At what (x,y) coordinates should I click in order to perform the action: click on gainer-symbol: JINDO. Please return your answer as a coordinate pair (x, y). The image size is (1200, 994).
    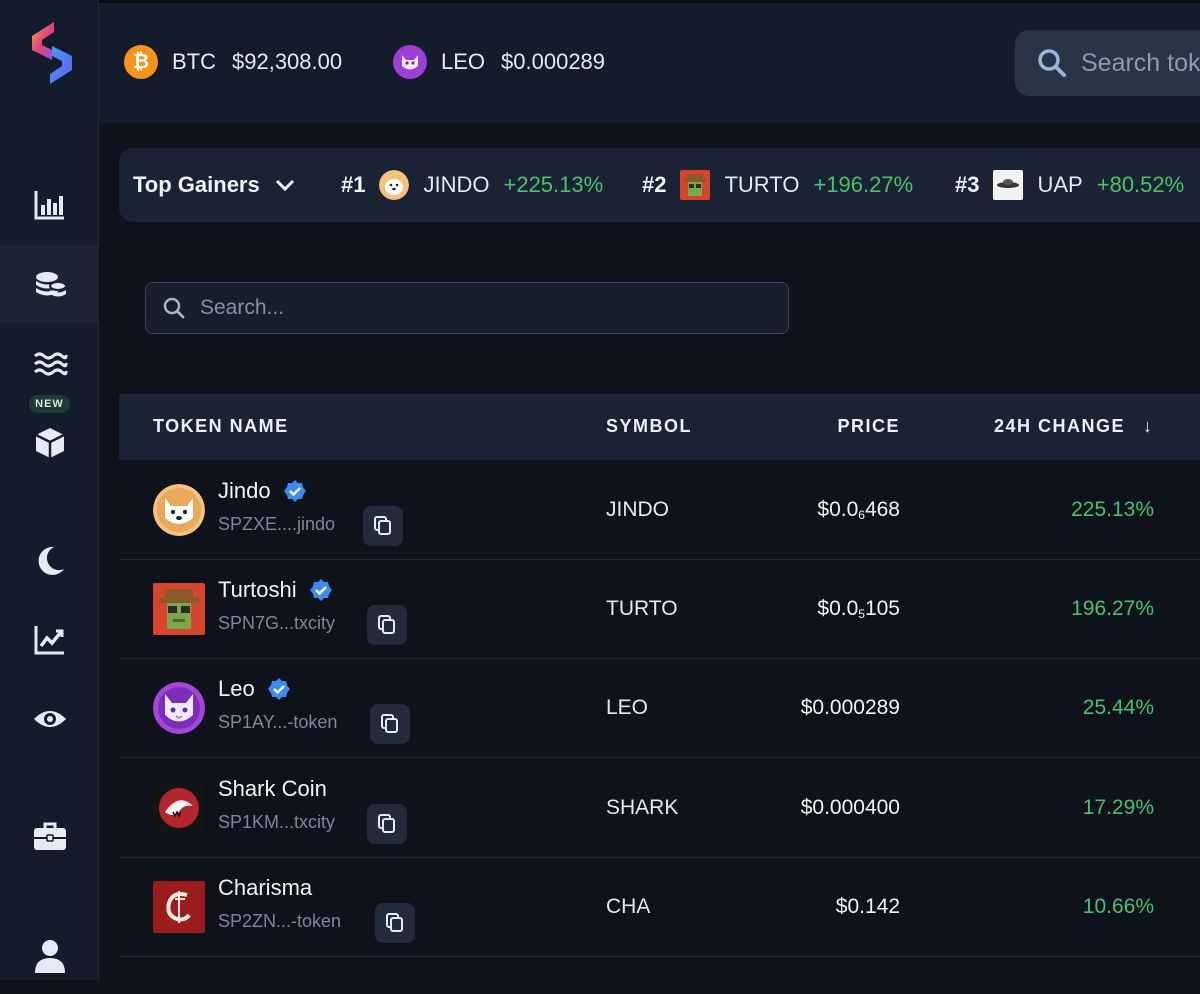
    Looking at the image, I should click on (456, 184).